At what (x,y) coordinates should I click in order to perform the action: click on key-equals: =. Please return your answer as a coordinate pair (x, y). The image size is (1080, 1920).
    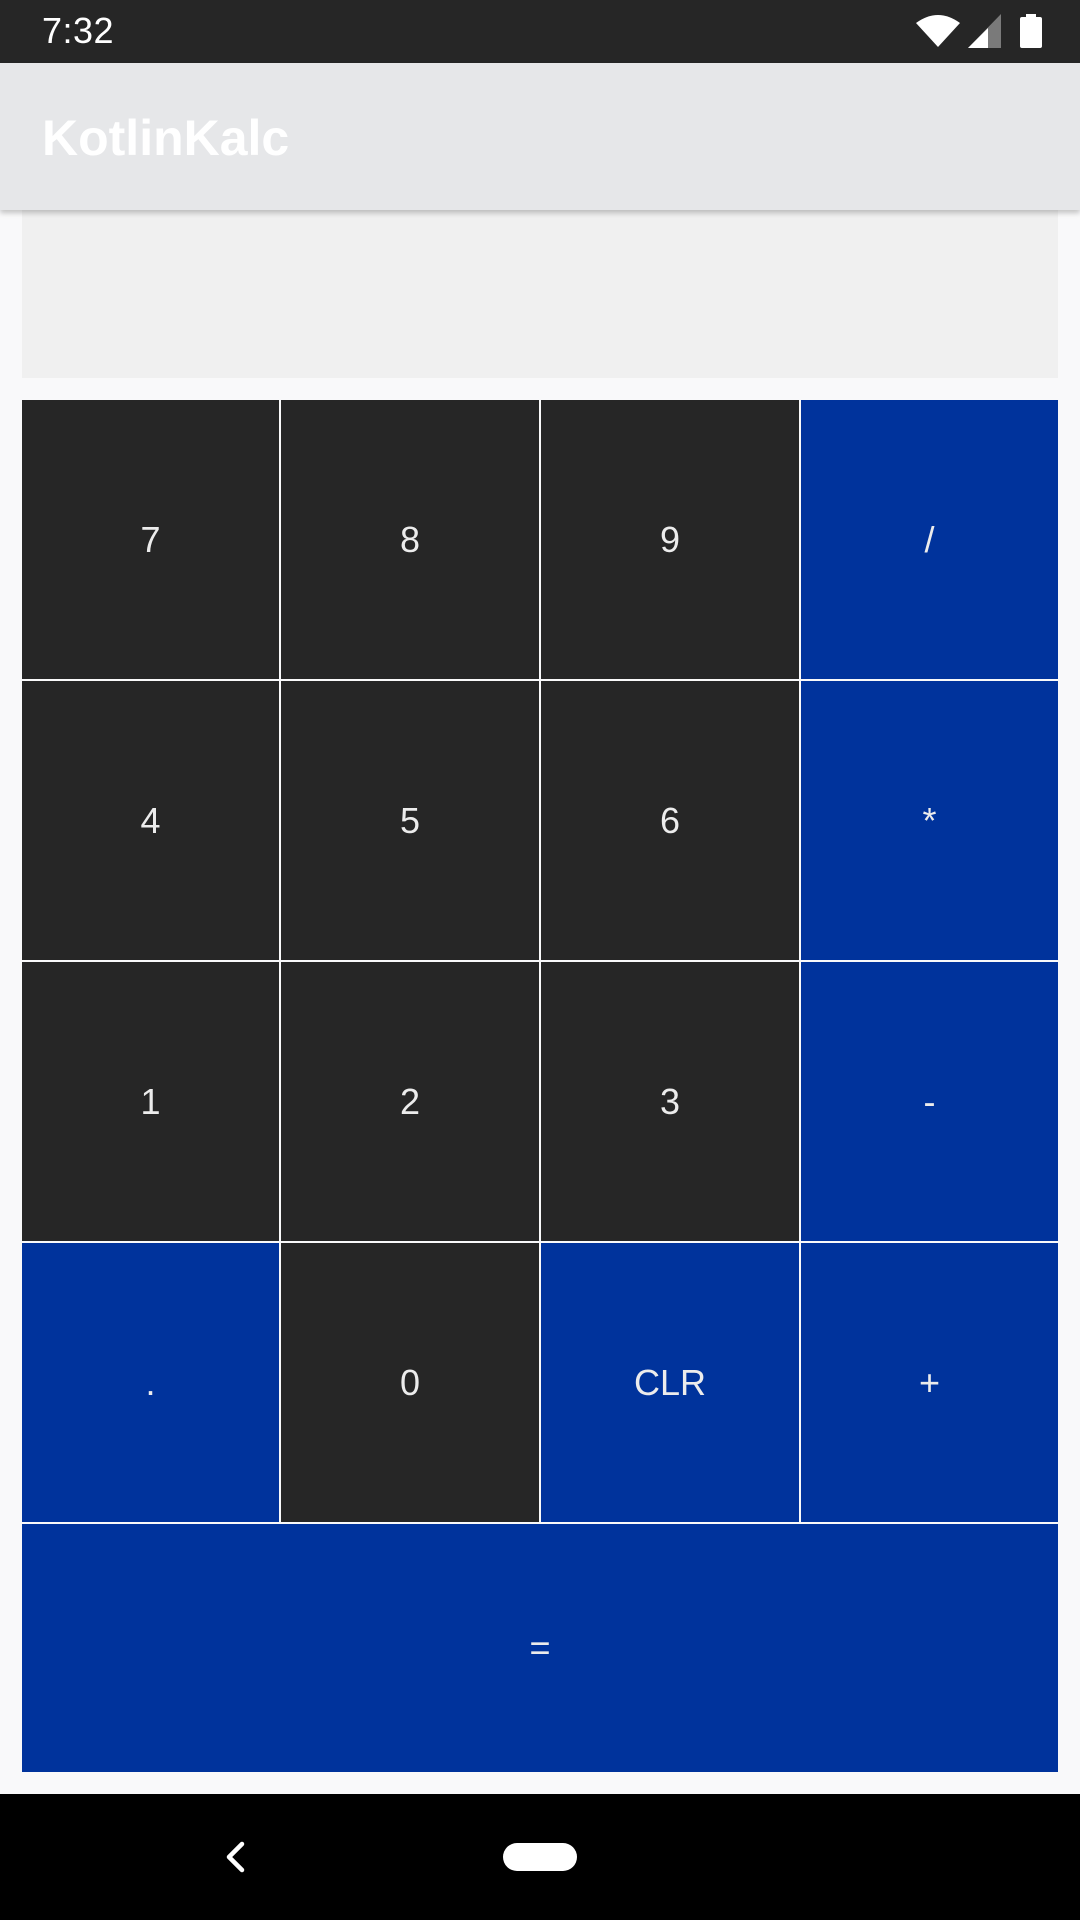
    Looking at the image, I should click on (540, 1648).